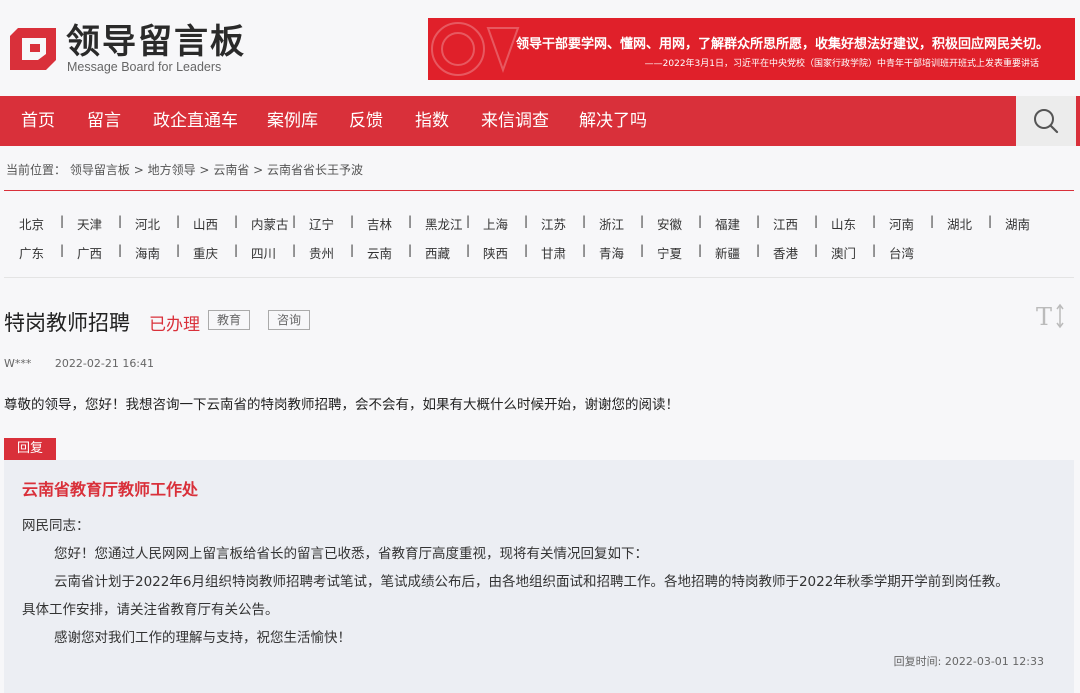  I want to click on breadcrumb-prefix: 当前位置：, so click(36, 170).